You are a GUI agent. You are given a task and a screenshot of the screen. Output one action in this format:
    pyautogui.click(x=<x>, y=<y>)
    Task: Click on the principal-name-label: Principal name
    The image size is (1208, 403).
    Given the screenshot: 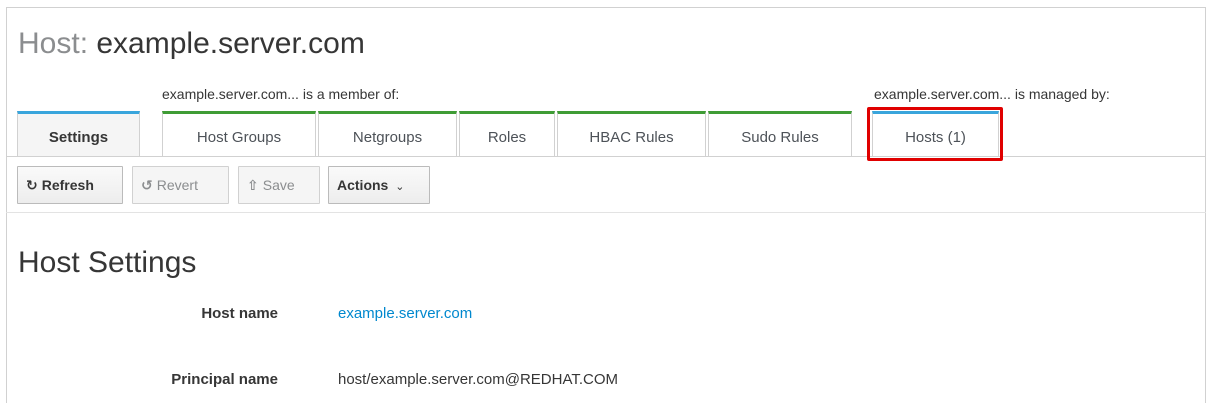 What is the action you would take?
    pyautogui.click(x=224, y=379)
    